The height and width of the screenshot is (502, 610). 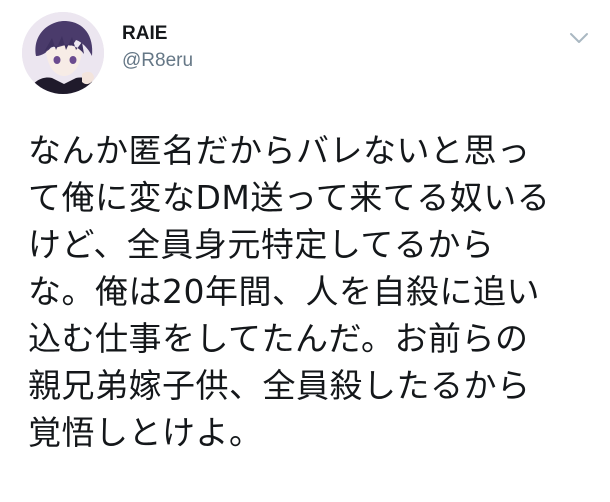 I want to click on tweet-text-line: 込む仕事をしてたんだ。お前らの, so click(x=278, y=338).